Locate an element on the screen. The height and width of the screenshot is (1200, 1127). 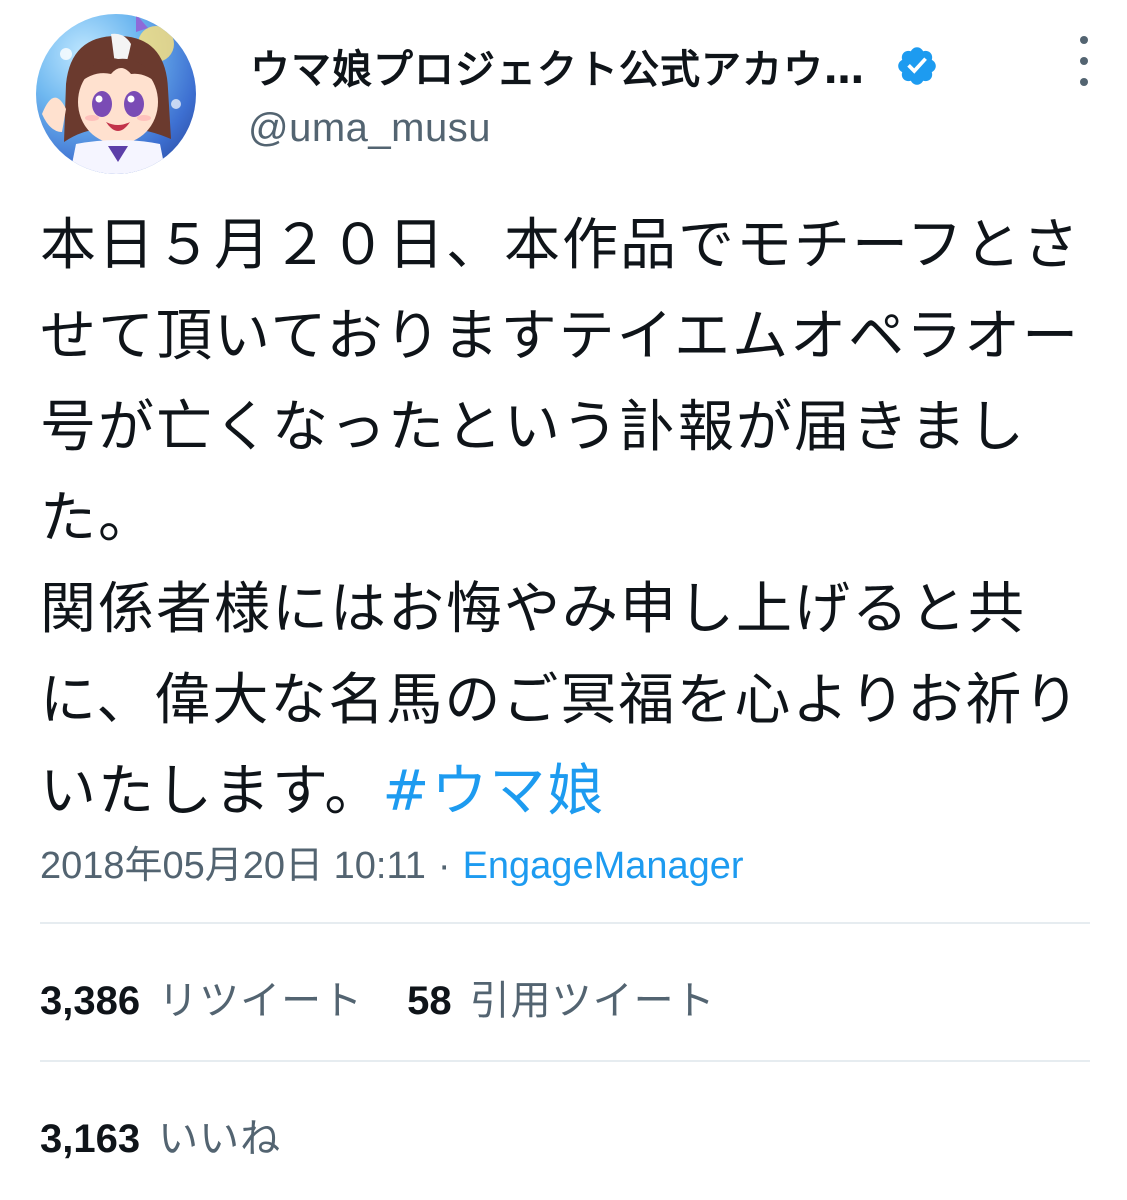
retweets-stat: 3,386 リツイート is located at coordinates (201, 997).